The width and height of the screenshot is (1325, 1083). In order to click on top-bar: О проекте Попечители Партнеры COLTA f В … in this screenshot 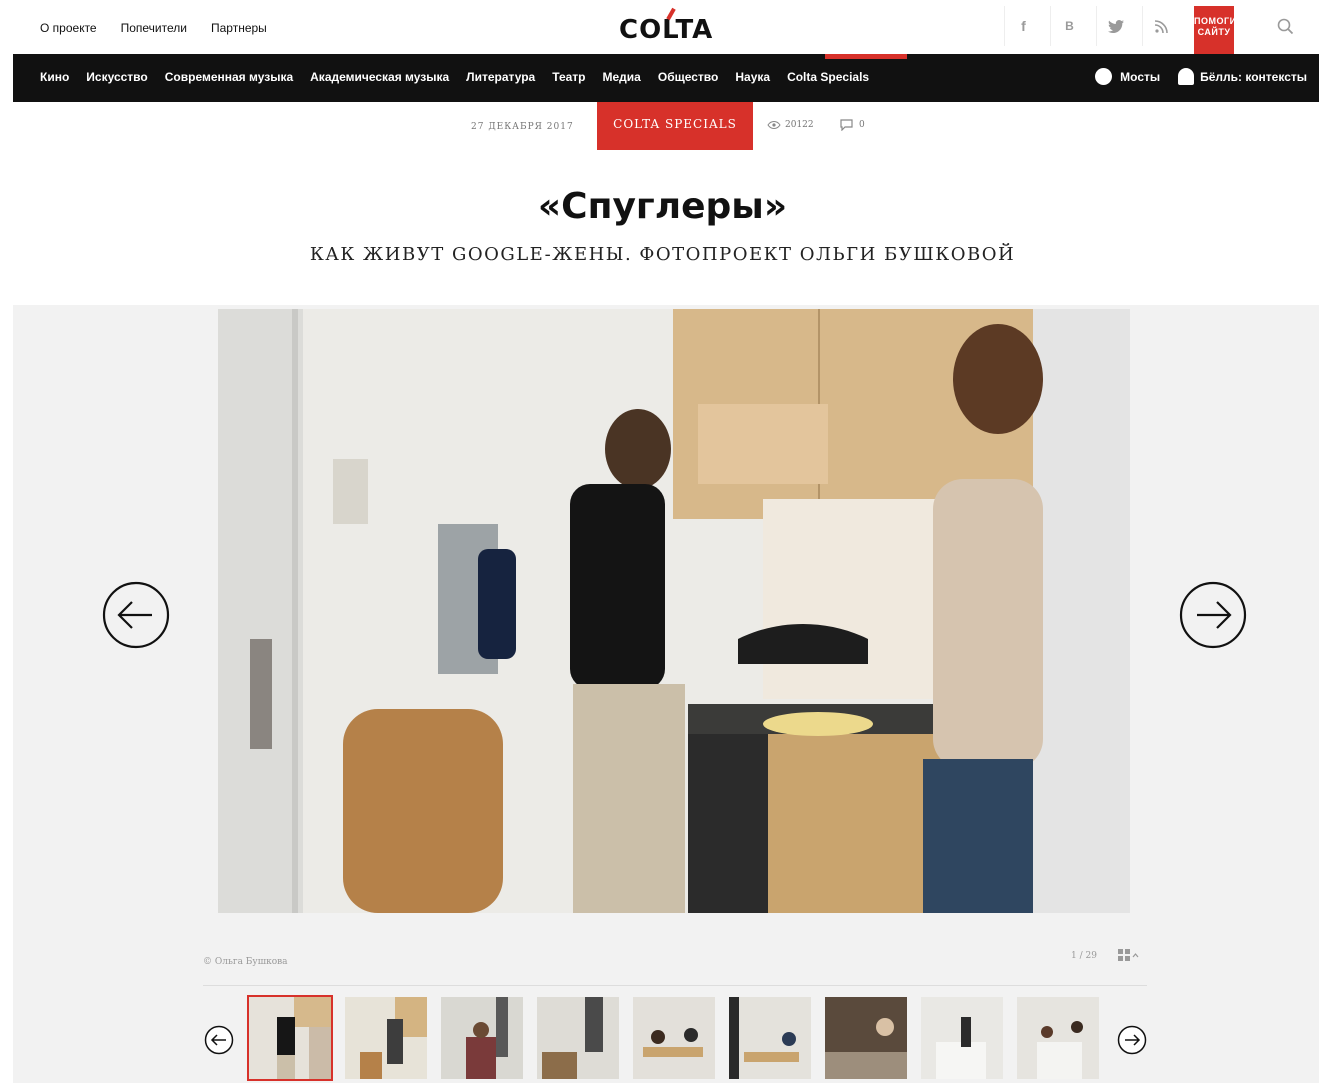, I will do `click(662, 33)`.